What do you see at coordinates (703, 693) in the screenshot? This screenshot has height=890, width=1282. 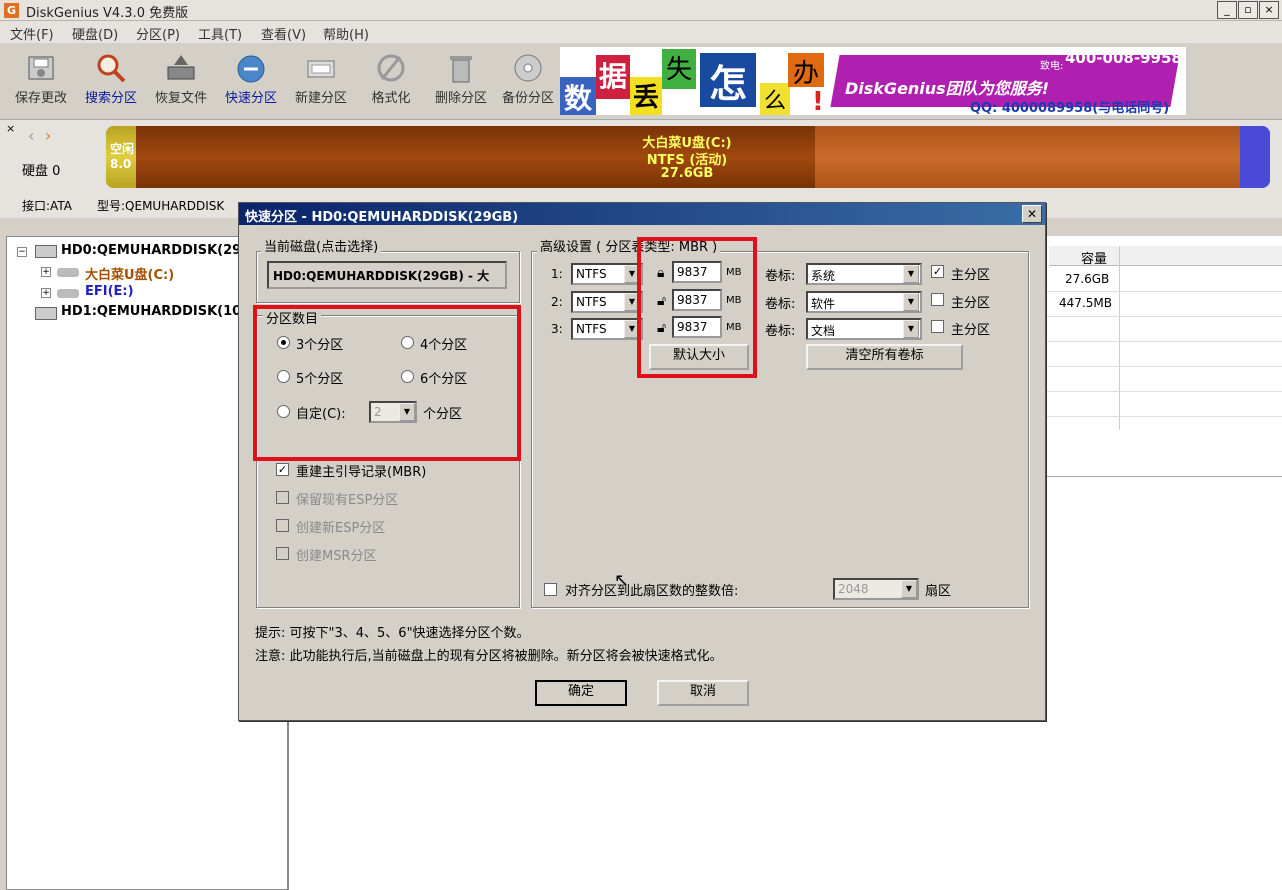 I see `cancel-button: 取消` at bounding box center [703, 693].